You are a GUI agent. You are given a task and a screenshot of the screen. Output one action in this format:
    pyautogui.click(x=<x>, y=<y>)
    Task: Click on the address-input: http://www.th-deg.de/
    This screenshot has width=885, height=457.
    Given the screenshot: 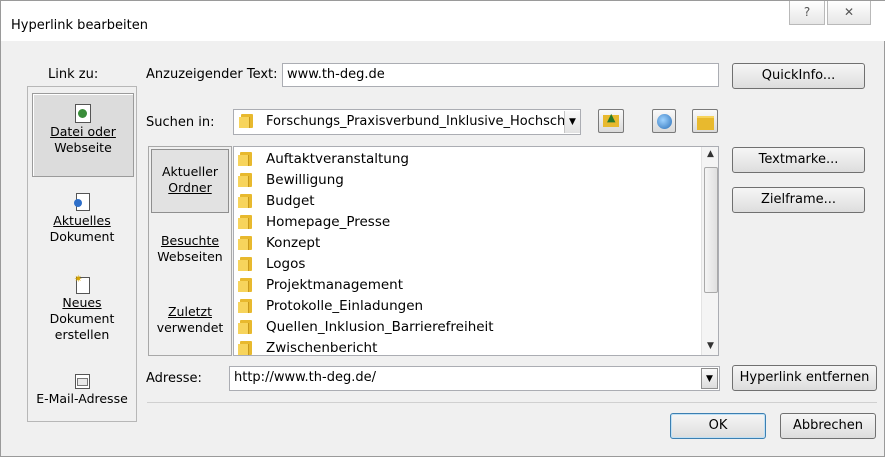 What is the action you would take?
    pyautogui.click(x=474, y=378)
    